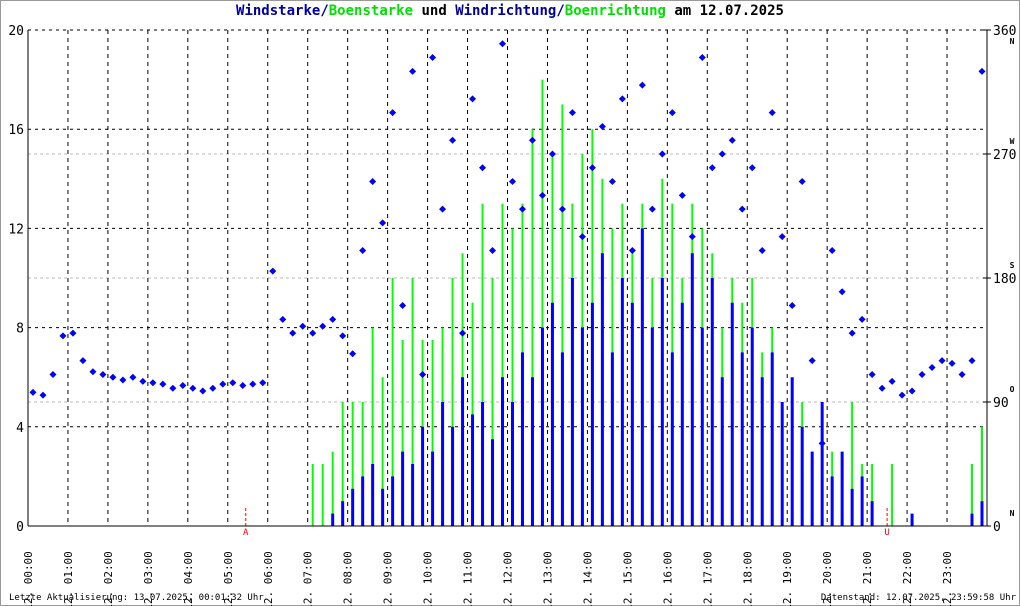 The image size is (1020, 606). I want to click on left-tick-label: 8, so click(20, 329).